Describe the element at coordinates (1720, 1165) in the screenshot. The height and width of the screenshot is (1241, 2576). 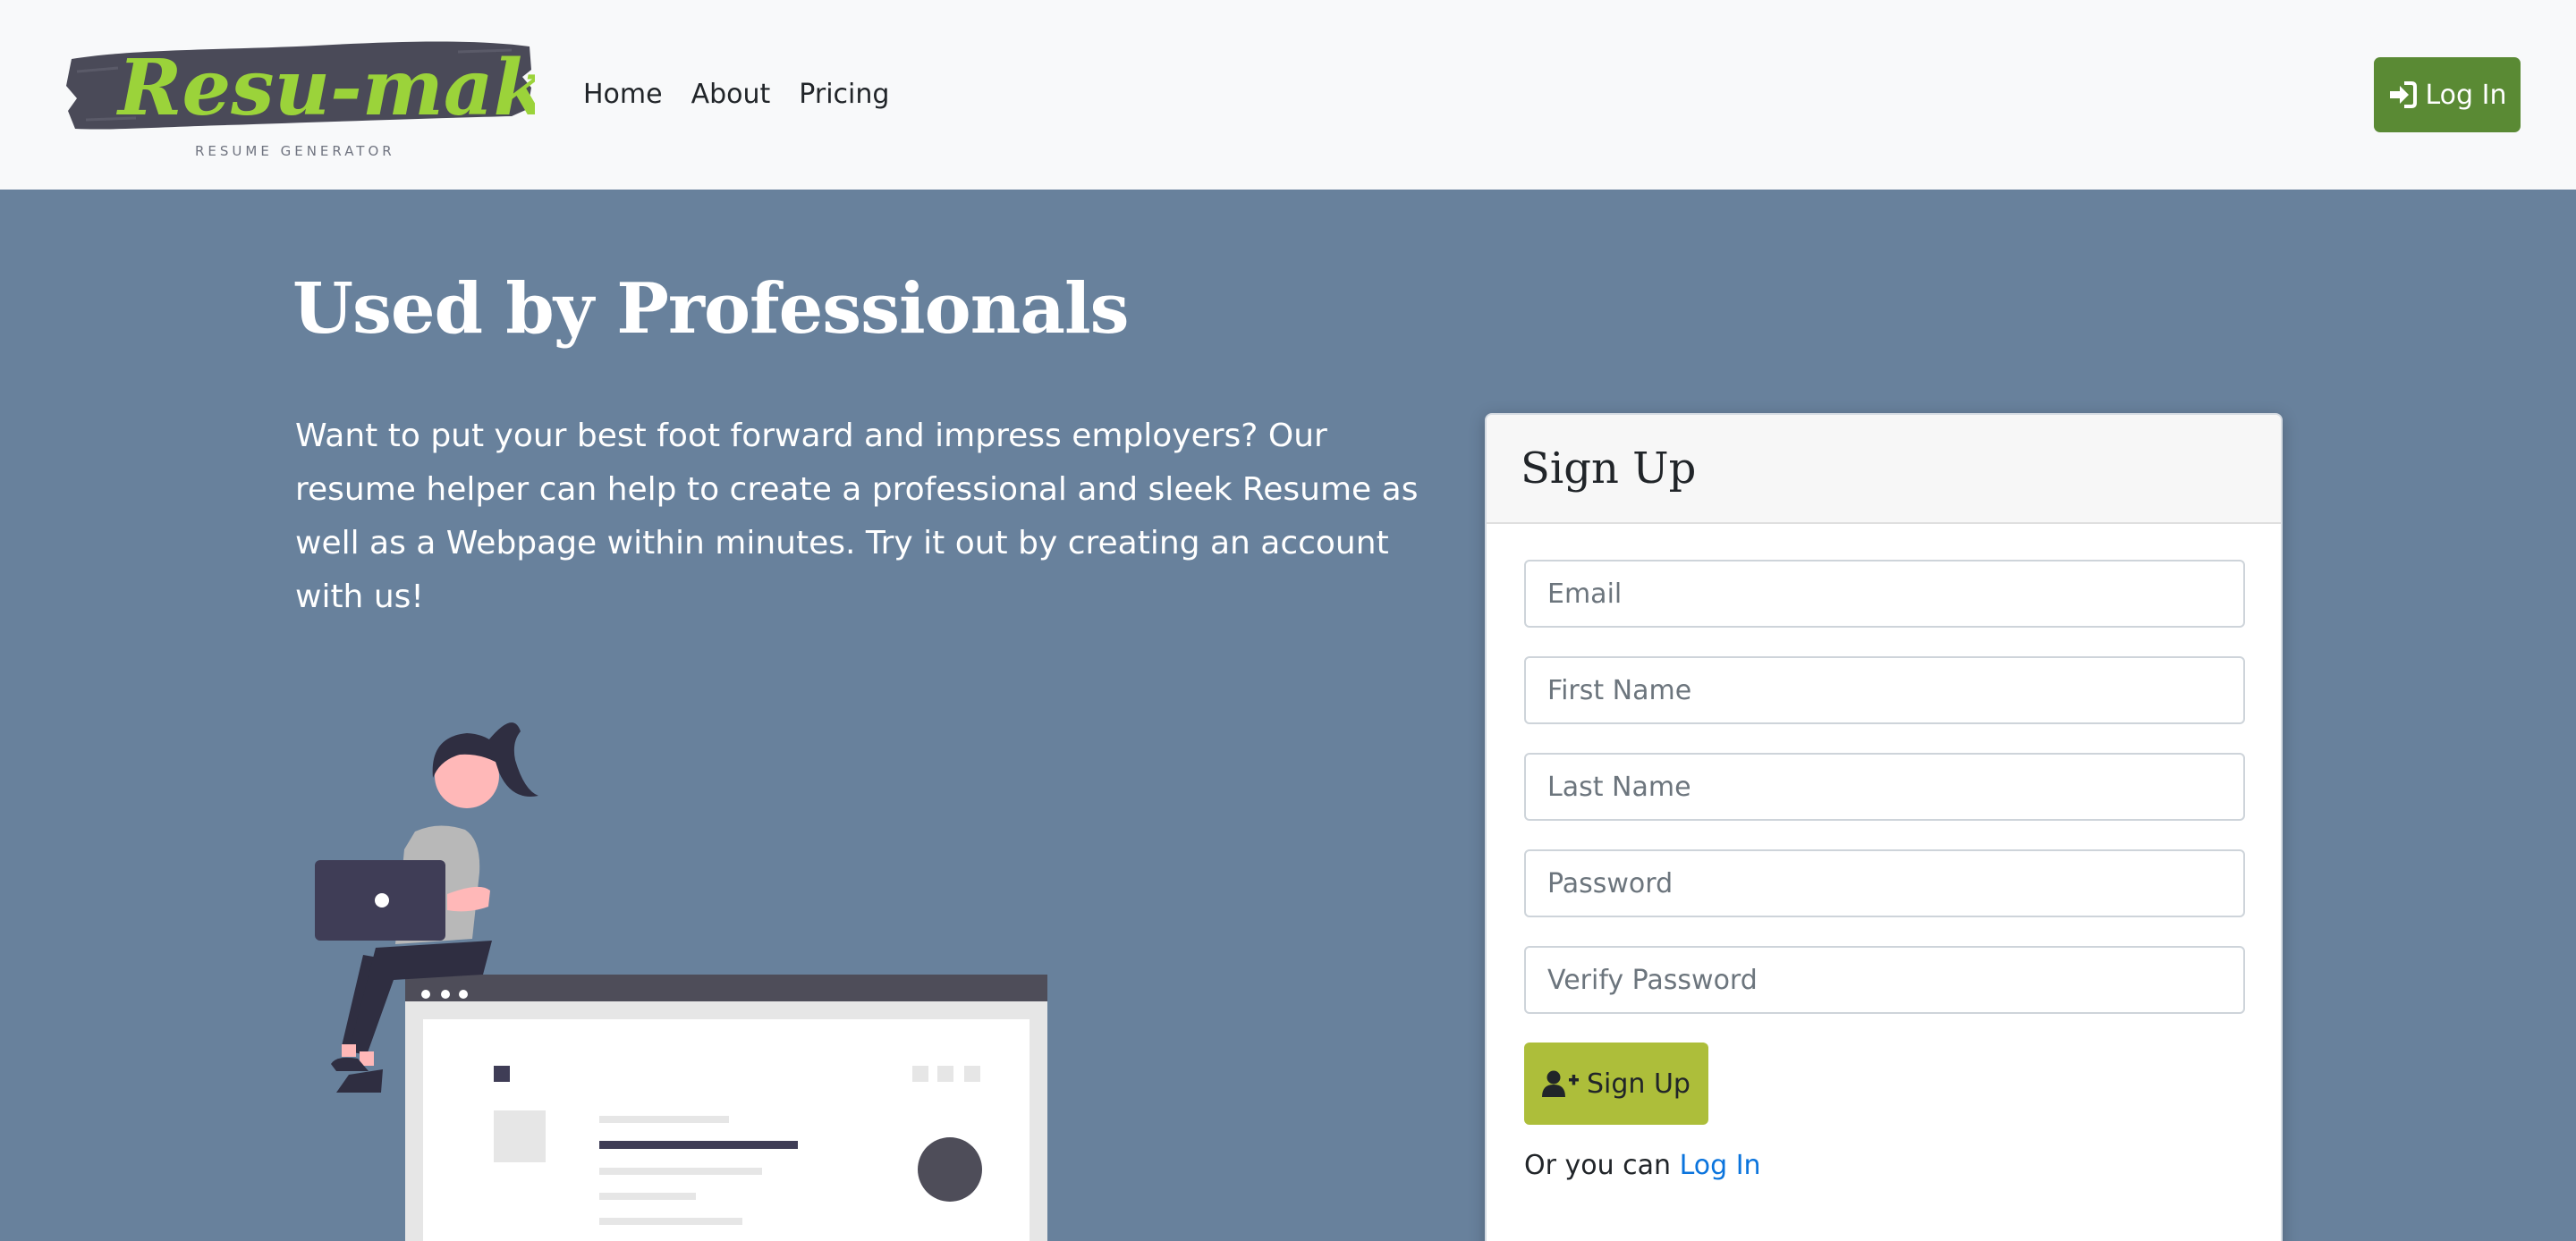
I see `alt-login-link: Log In` at that location.